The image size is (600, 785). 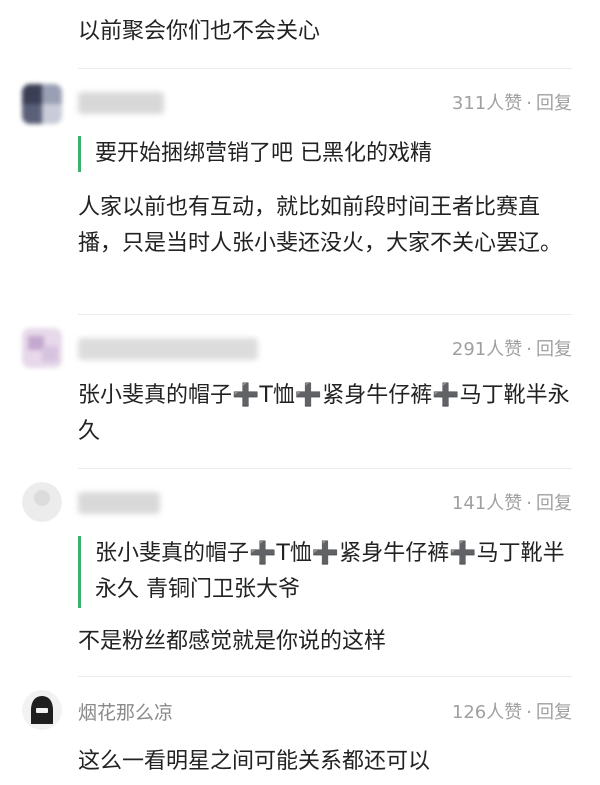 I want to click on comment-text: 不是粉丝都感觉就是你说的这样, so click(x=232, y=641).